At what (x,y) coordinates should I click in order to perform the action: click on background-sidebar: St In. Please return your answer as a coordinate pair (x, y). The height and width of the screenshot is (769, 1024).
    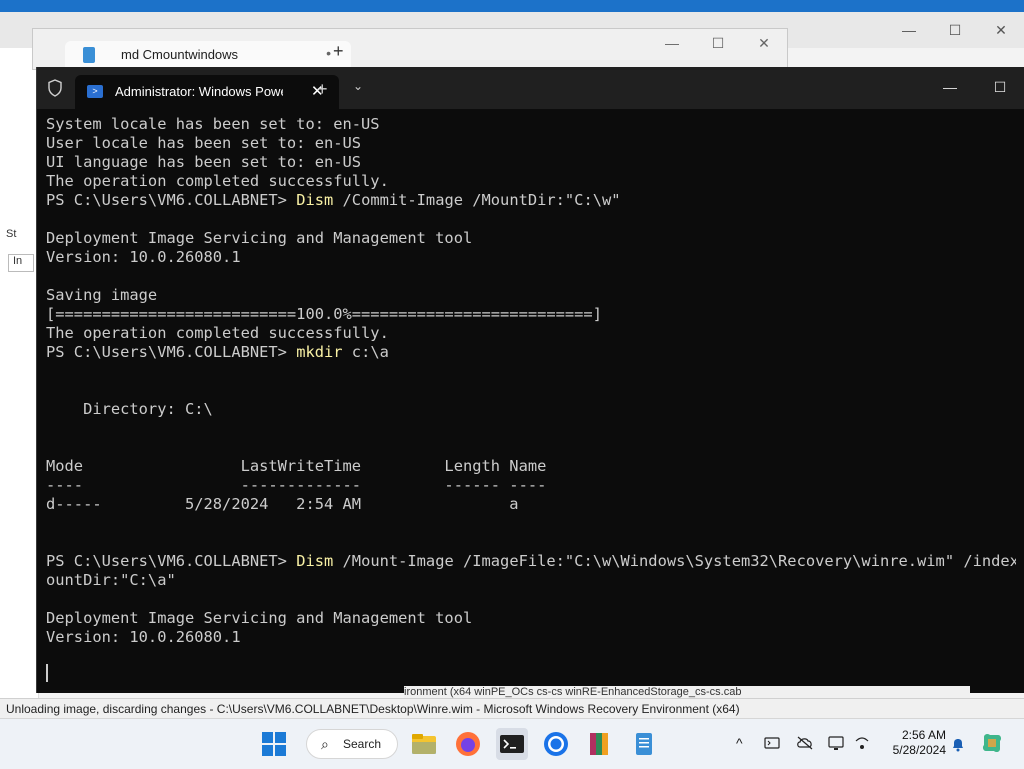
    Looking at the image, I should click on (19, 383).